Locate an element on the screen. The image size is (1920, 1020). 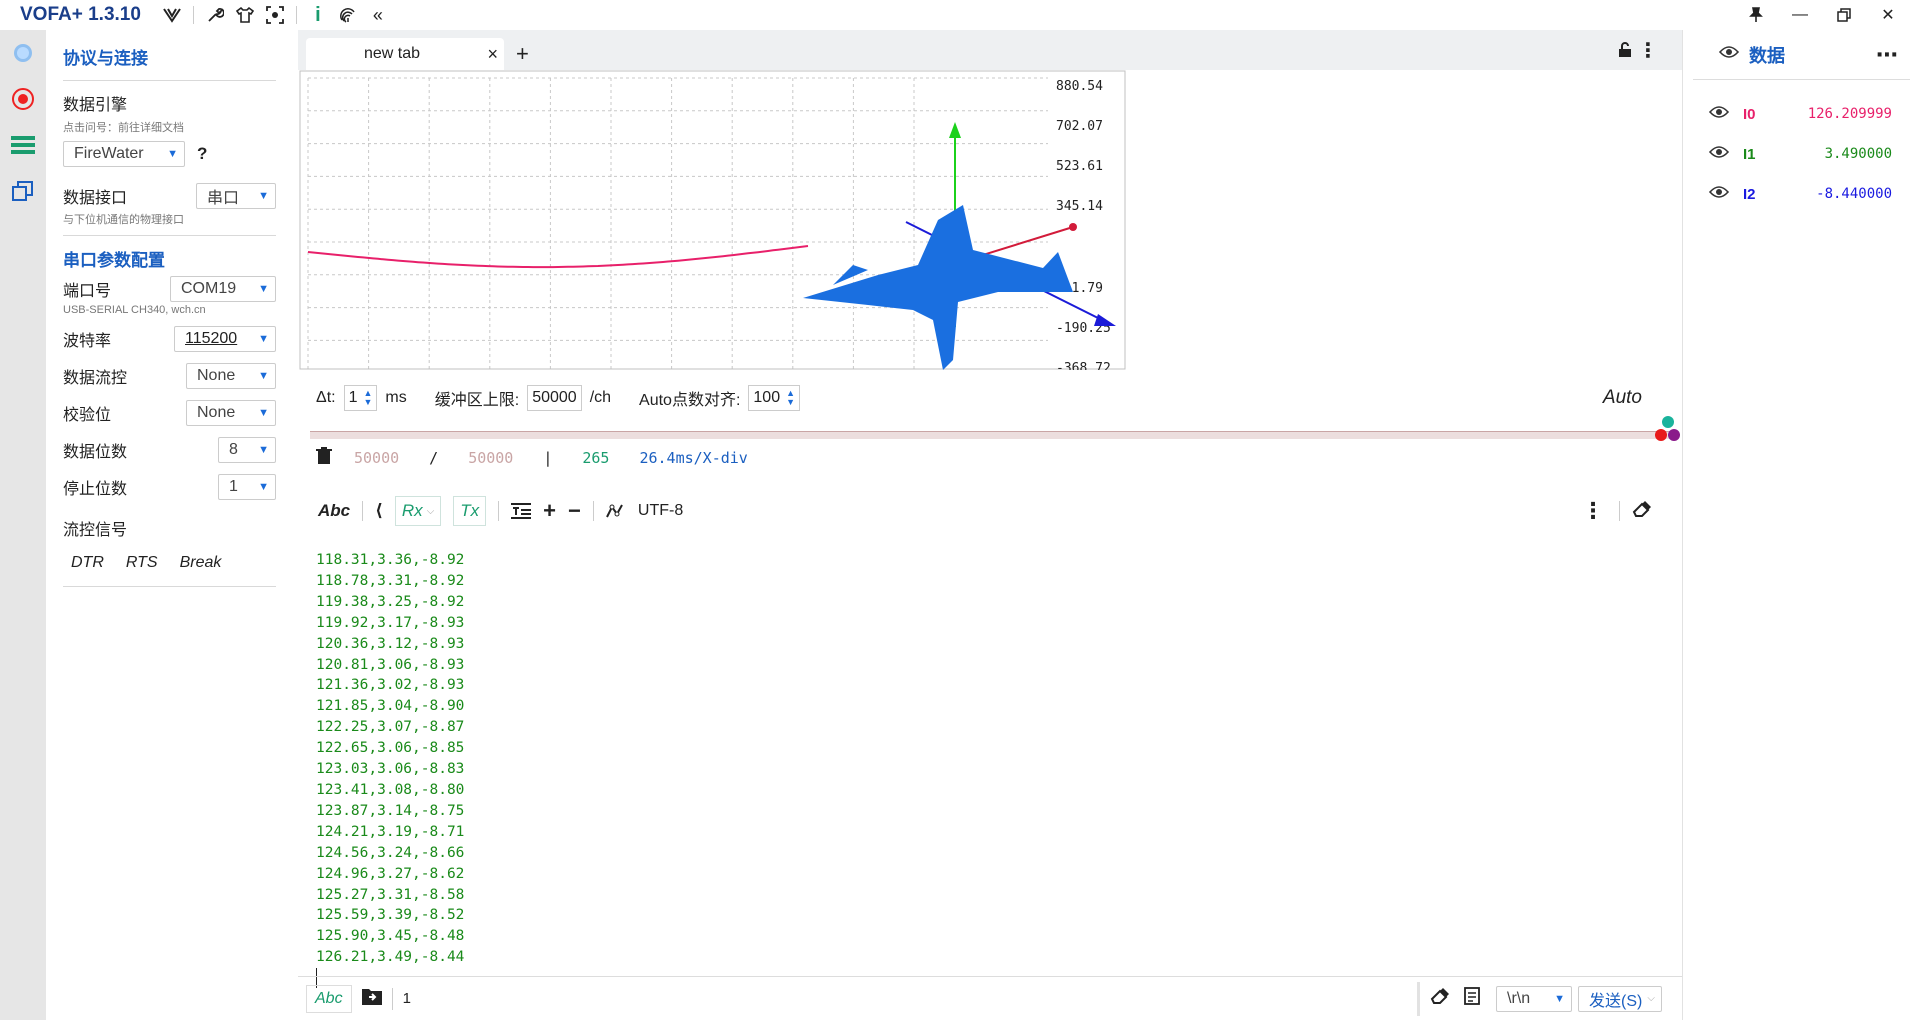
trash-icon is located at coordinates (324, 458).